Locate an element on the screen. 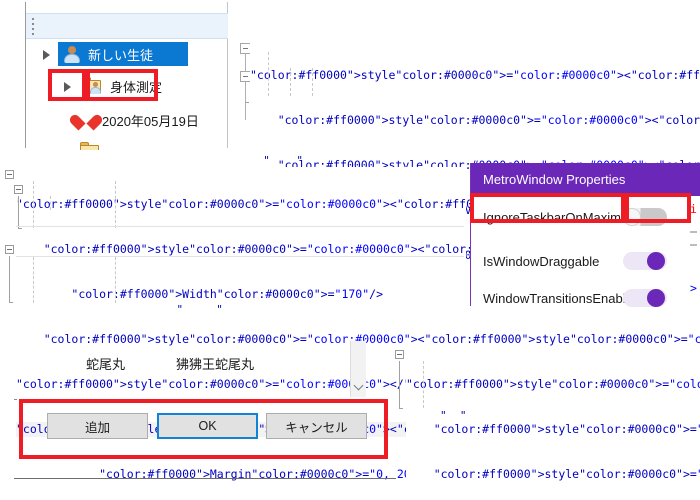 The height and width of the screenshot is (500, 700). property-label: IsWindowDraggable is located at coordinates (541, 261).